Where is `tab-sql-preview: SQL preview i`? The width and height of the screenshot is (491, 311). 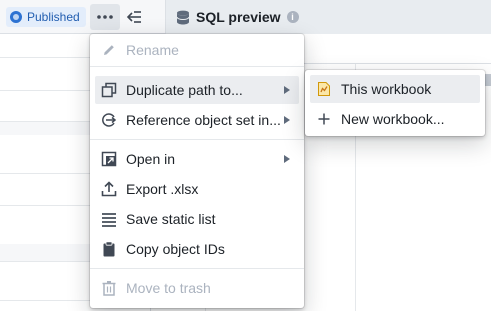
tab-sql-preview: SQL preview i is located at coordinates (328, 17).